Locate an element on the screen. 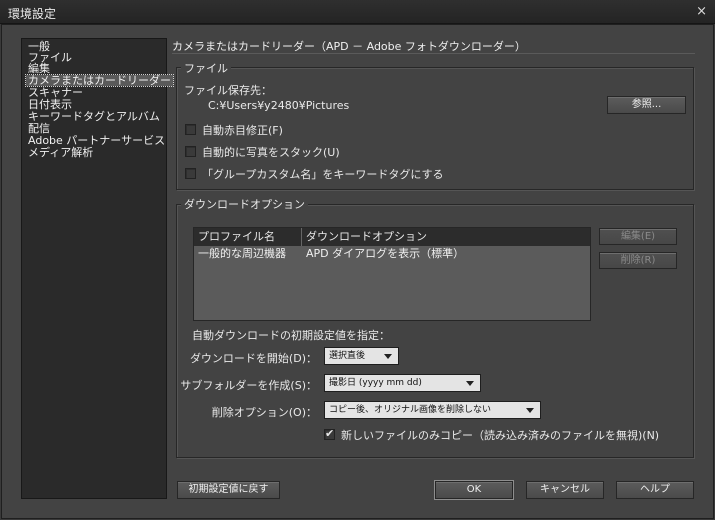 This screenshot has width=715, height=520. delete-option-value: コピー後、オリジナル画像を削除しない is located at coordinates (410, 410).